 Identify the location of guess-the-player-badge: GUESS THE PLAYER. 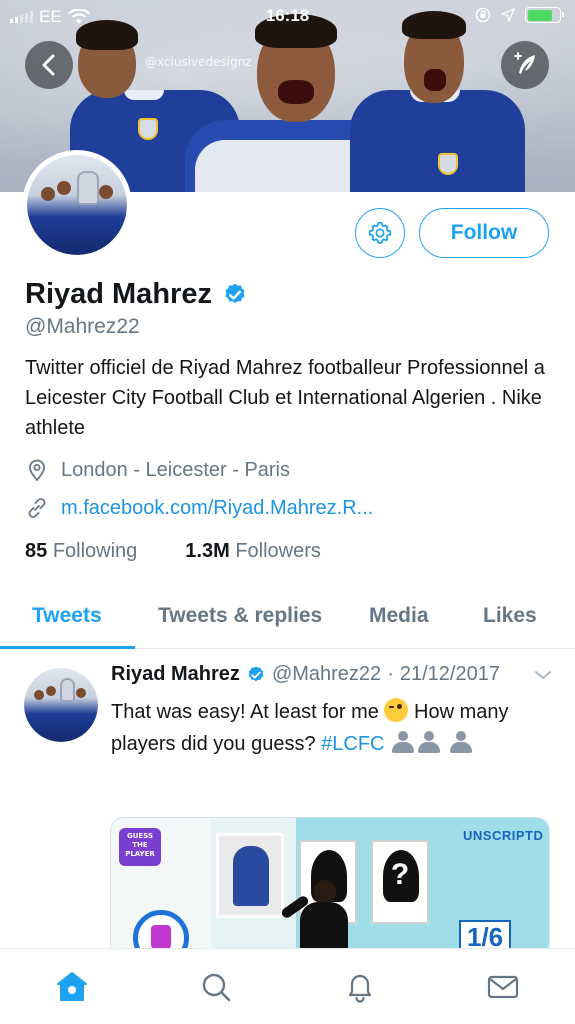
(140, 847).